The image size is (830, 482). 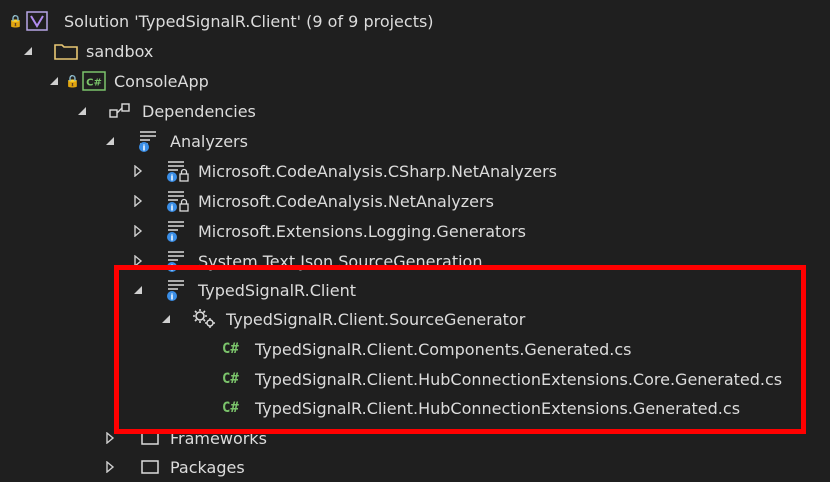 I want to click on analyzer-item-label: Microsoft.Extensions.Logging.Generators, so click(x=362, y=231).